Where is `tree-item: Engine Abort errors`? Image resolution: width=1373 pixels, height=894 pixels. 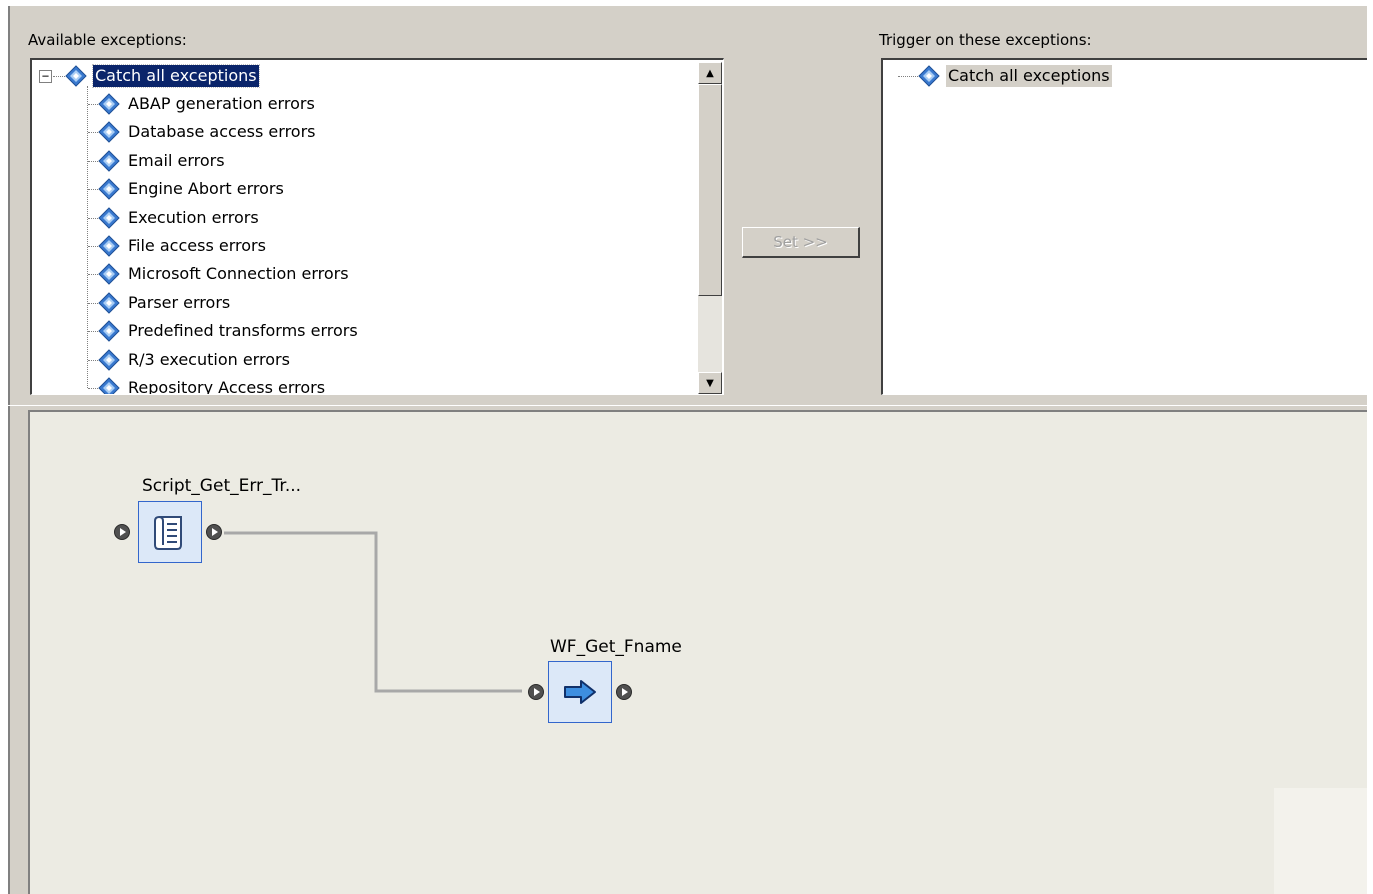 tree-item: Engine Abort errors is located at coordinates (192, 189).